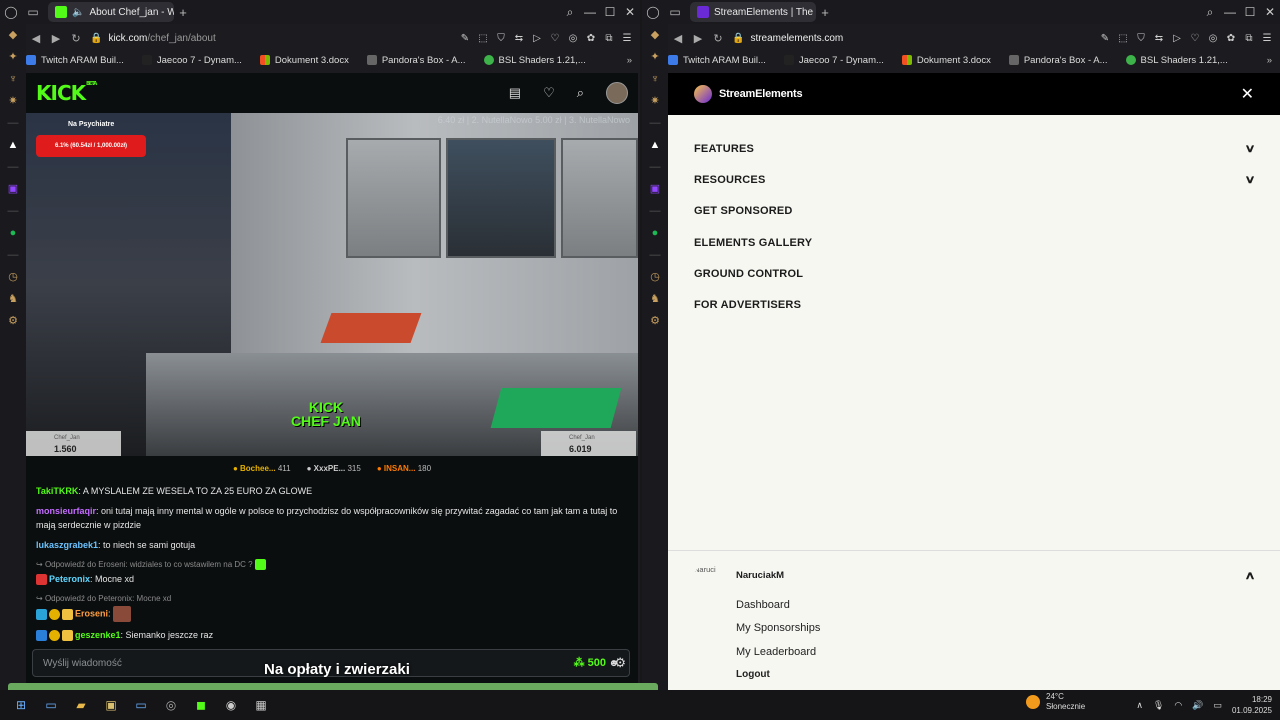 The width and height of the screenshot is (1280, 720). What do you see at coordinates (1178, 705) in the screenshot?
I see `wifi-icon: ◠` at bounding box center [1178, 705].